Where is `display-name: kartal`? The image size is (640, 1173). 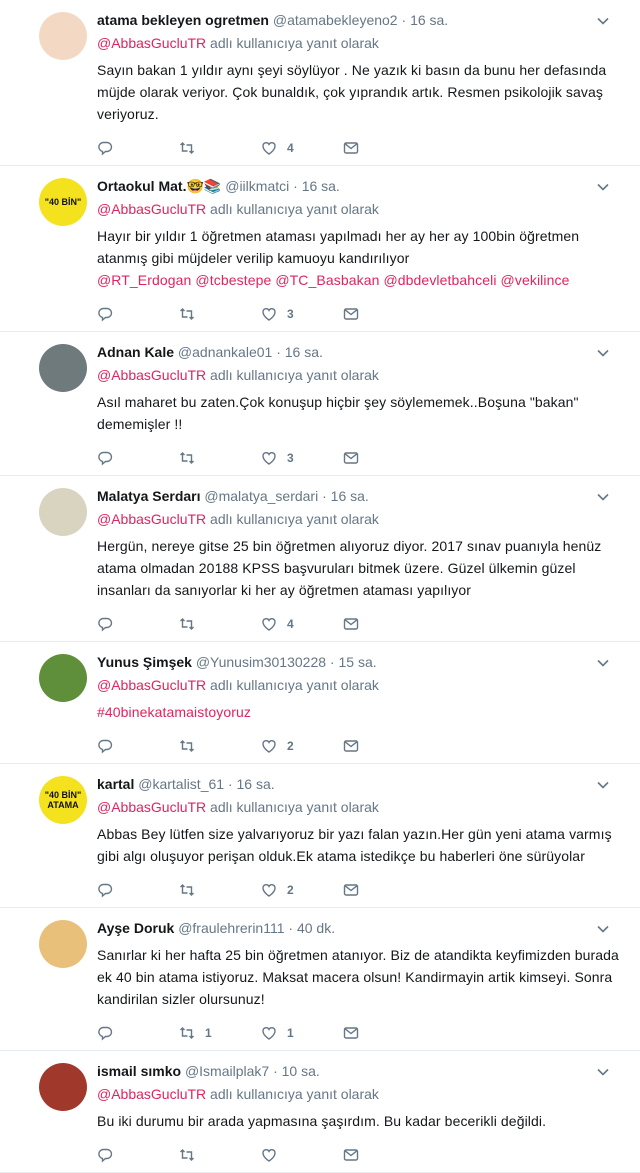
display-name: kartal is located at coordinates (115, 784).